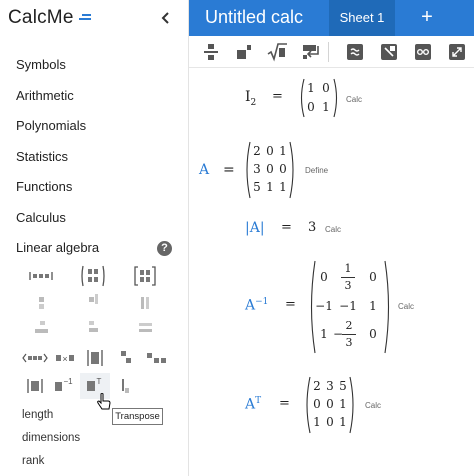 This screenshot has width=474, height=476. I want to click on insert-row-icon, so click(93, 330).